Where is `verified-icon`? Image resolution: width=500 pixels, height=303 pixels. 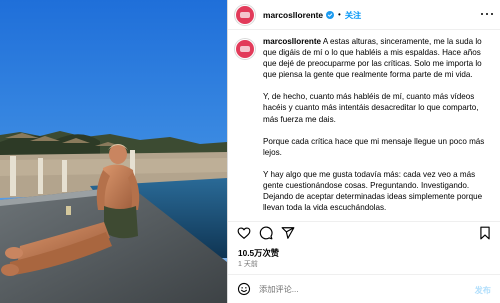
verified-icon is located at coordinates (330, 14).